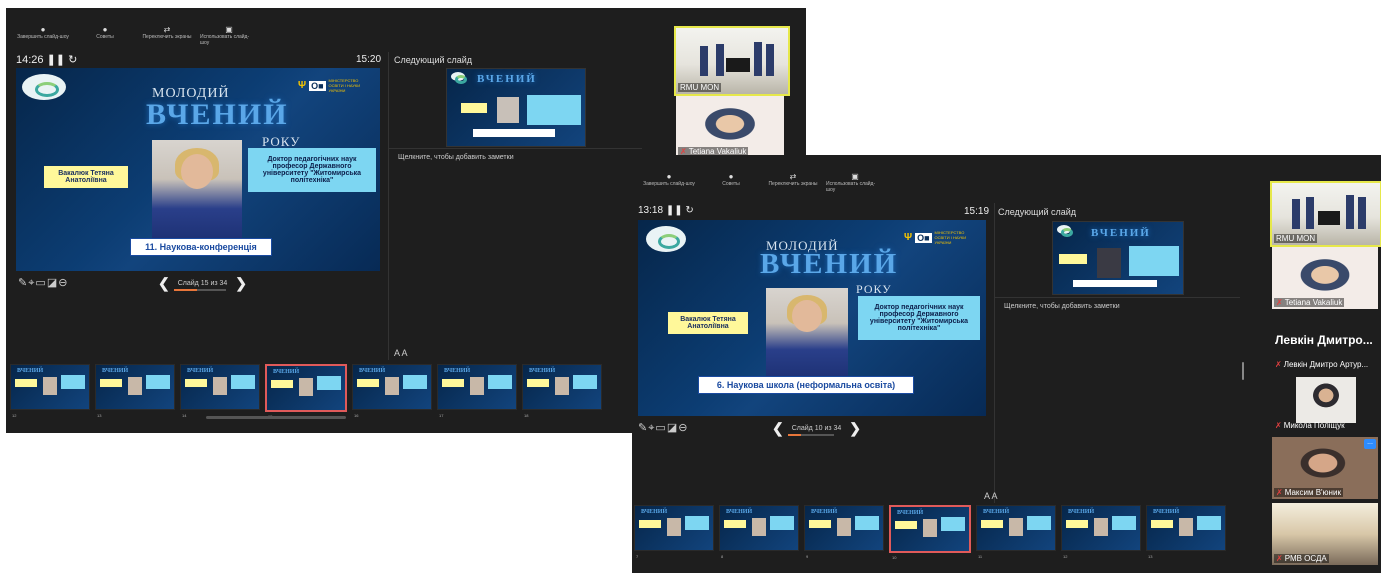  Describe the element at coordinates (200, 290) in the screenshot. I see `slide-progress` at that location.